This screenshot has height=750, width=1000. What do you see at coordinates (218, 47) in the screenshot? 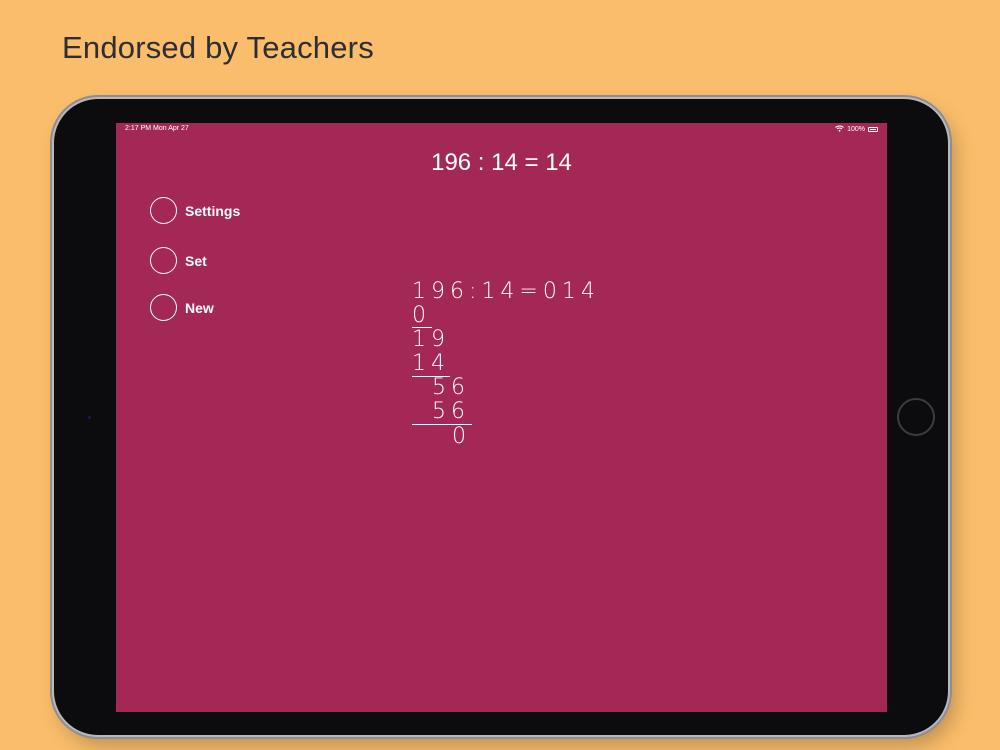
I see `headline: Endorsed by Teachers` at bounding box center [218, 47].